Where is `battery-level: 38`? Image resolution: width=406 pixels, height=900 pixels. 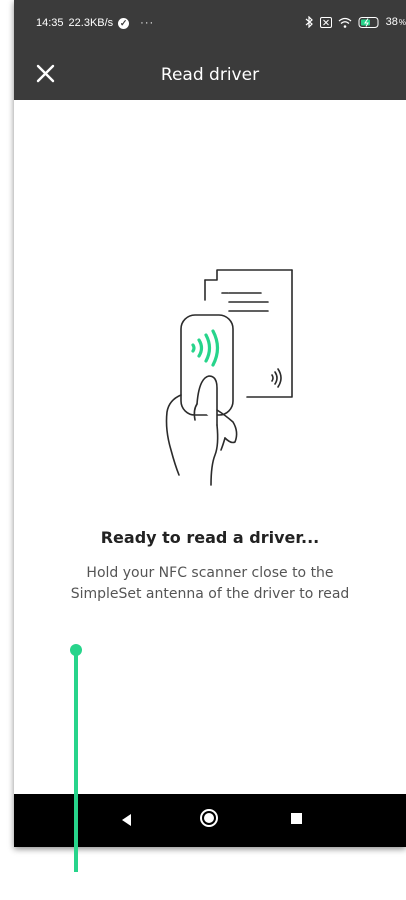 battery-level: 38 is located at coordinates (391, 22).